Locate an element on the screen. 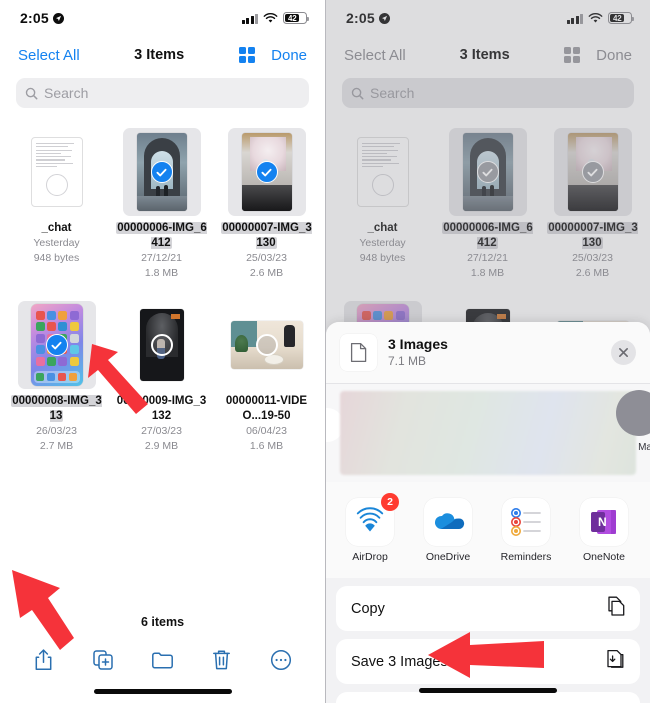 Image resolution: width=650 pixels, height=703 pixels. file-cell: 00000009-IMG_3132 27/03/23 2.9 MB is located at coordinates (161, 374).